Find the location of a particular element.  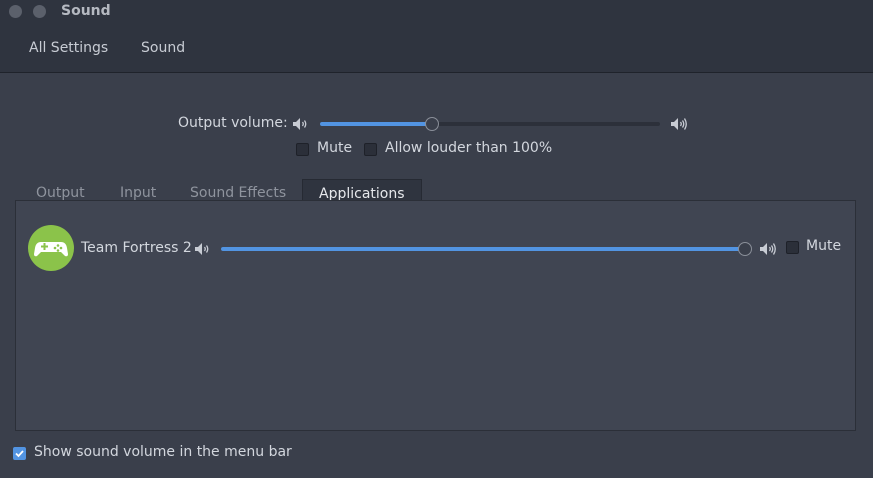

app-mute-checkbox is located at coordinates (792, 247).